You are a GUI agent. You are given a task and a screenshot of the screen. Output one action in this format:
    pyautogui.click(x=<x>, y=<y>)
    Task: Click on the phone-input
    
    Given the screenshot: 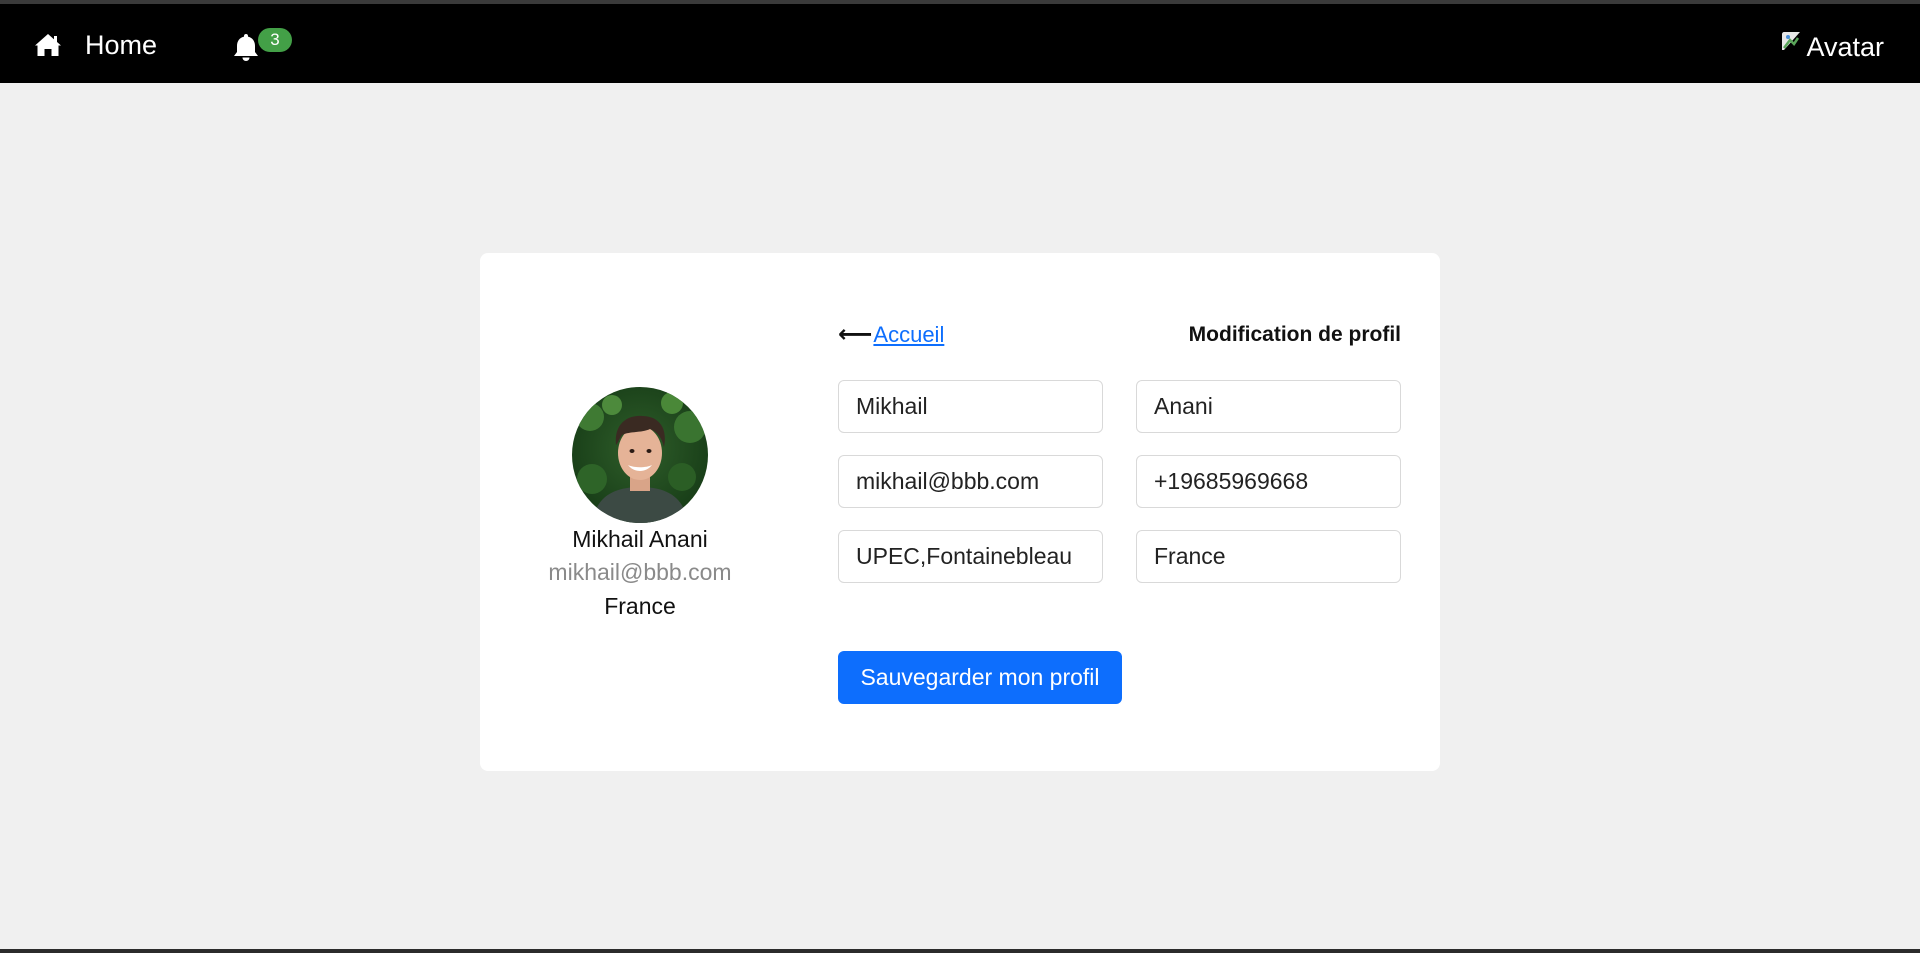 What is the action you would take?
    pyautogui.click(x=1268, y=481)
    